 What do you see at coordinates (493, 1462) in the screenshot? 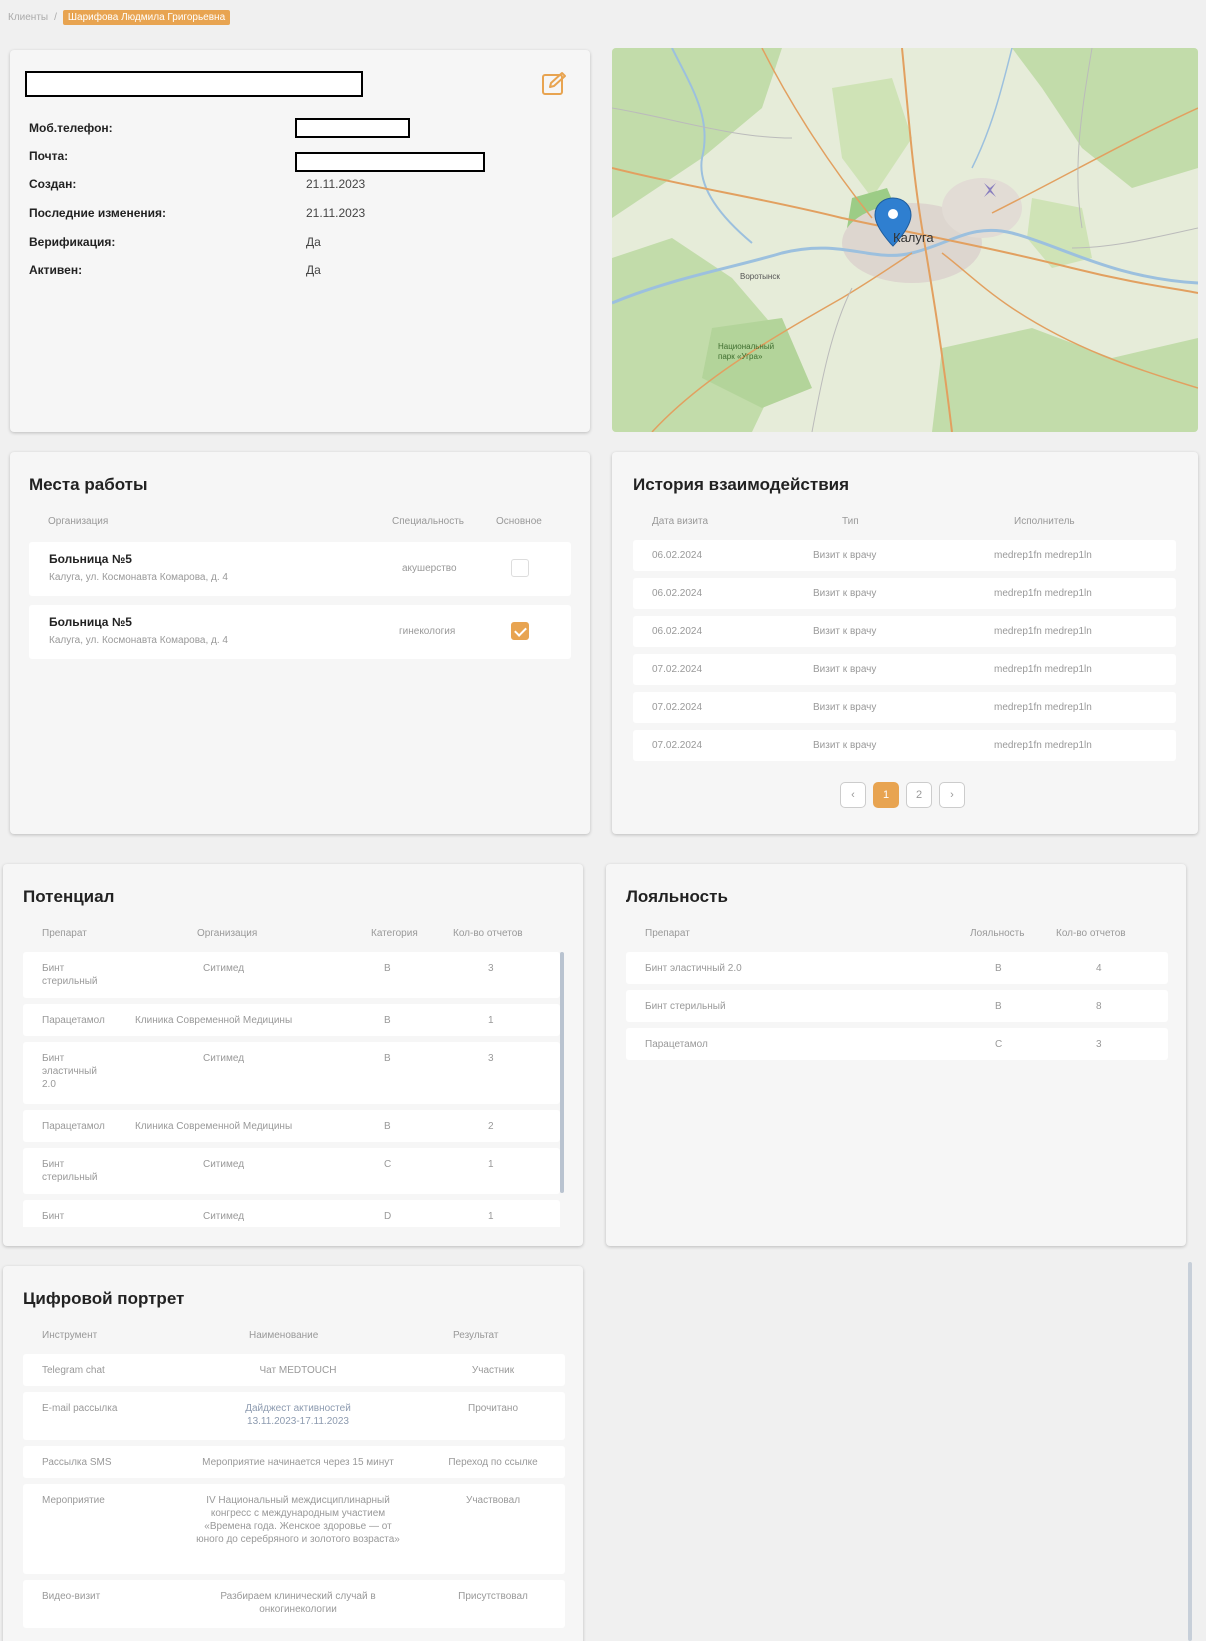
I see `digital-result: Переход по ссылке` at bounding box center [493, 1462].